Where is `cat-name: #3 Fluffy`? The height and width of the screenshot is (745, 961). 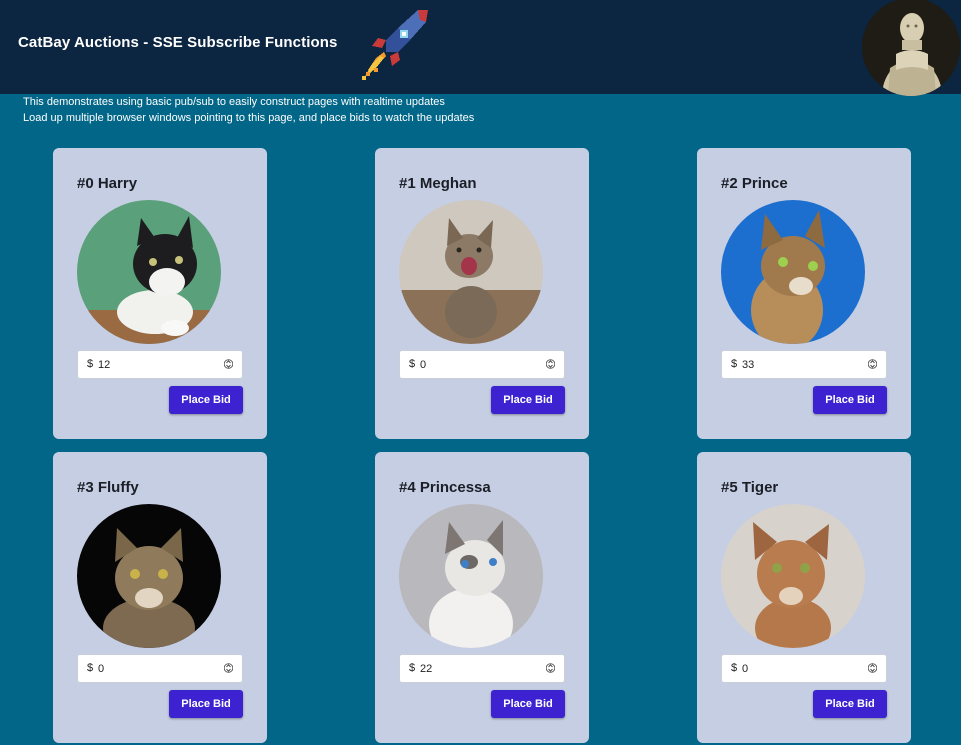 cat-name: #3 Fluffy is located at coordinates (108, 487).